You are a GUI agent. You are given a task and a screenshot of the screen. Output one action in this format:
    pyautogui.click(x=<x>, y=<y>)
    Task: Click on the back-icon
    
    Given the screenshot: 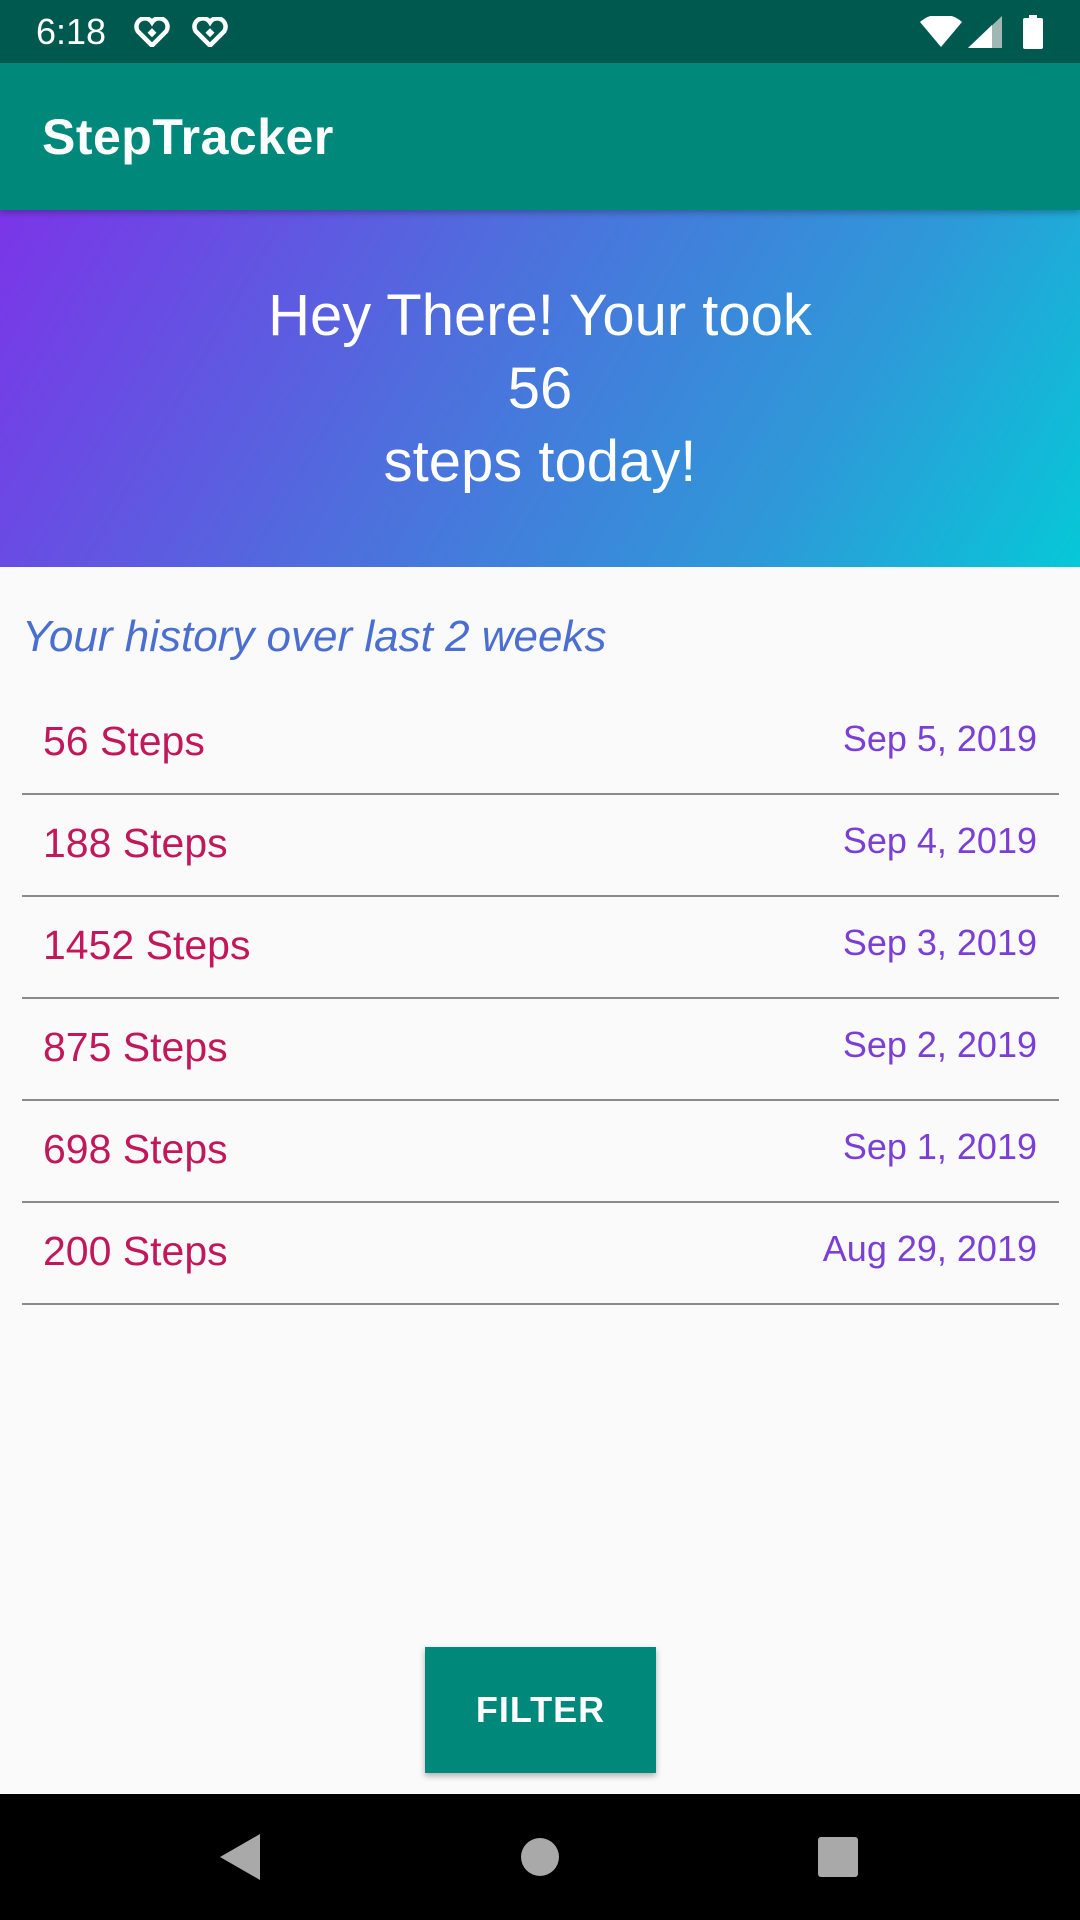 What is the action you would take?
    pyautogui.click(x=240, y=1857)
    